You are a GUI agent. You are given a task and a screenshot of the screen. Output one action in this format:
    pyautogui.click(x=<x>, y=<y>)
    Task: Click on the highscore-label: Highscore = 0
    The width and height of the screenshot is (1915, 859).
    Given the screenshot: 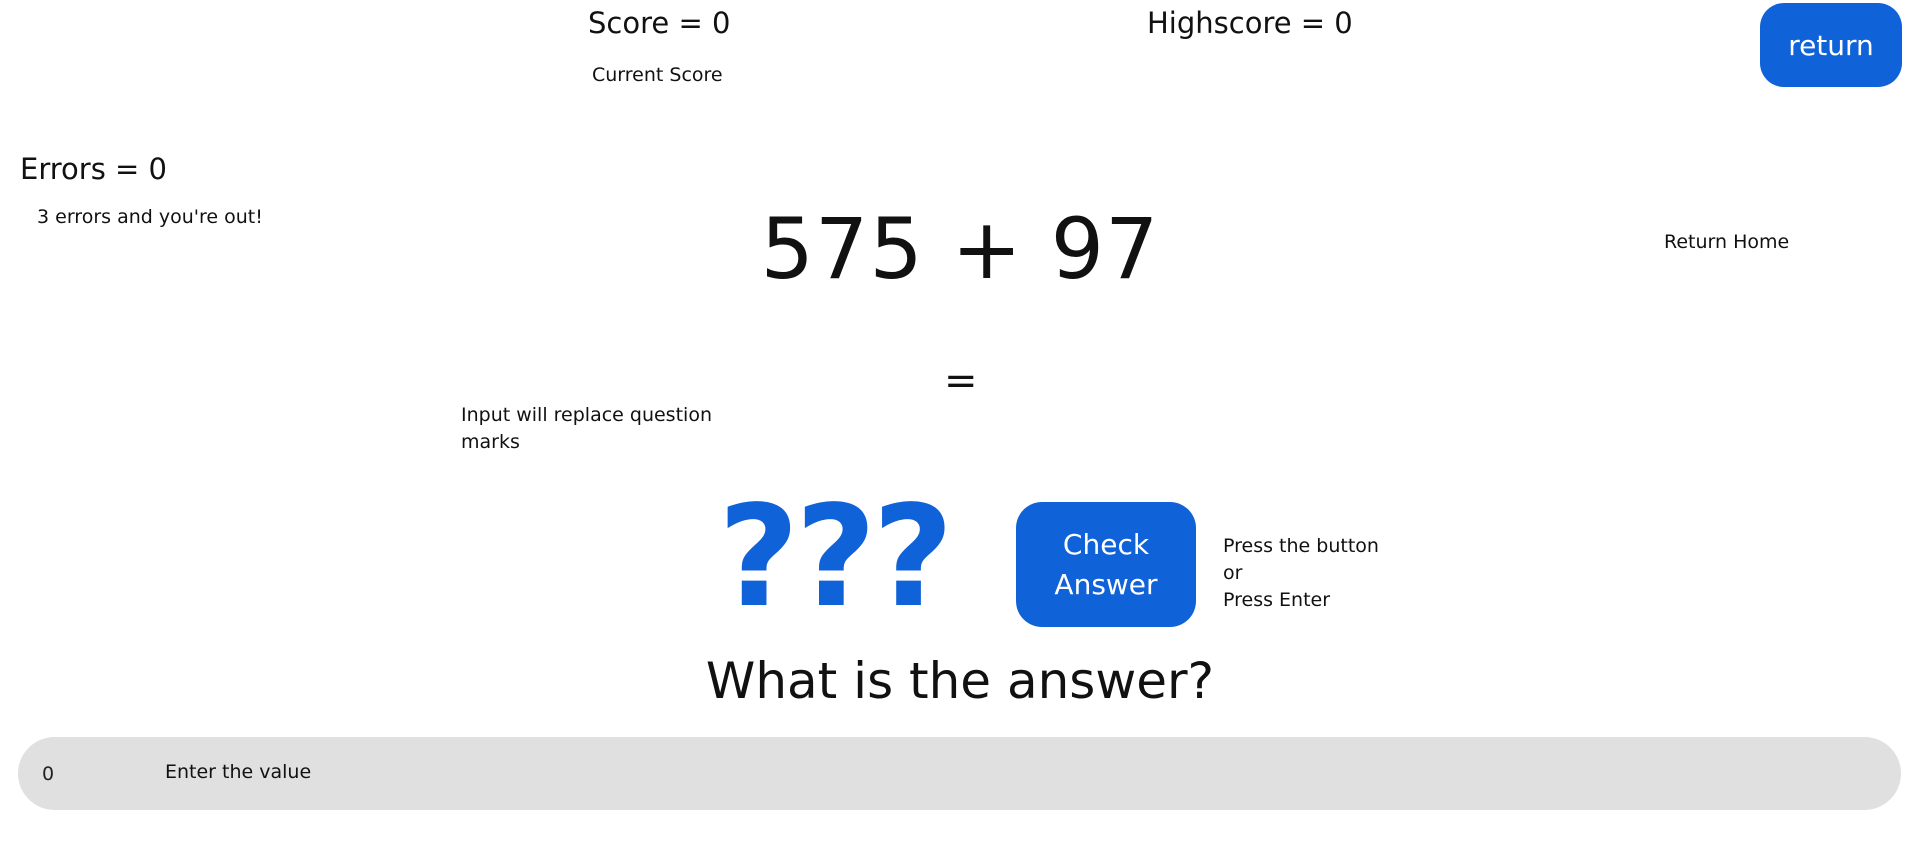 What is the action you would take?
    pyautogui.click(x=1250, y=23)
    